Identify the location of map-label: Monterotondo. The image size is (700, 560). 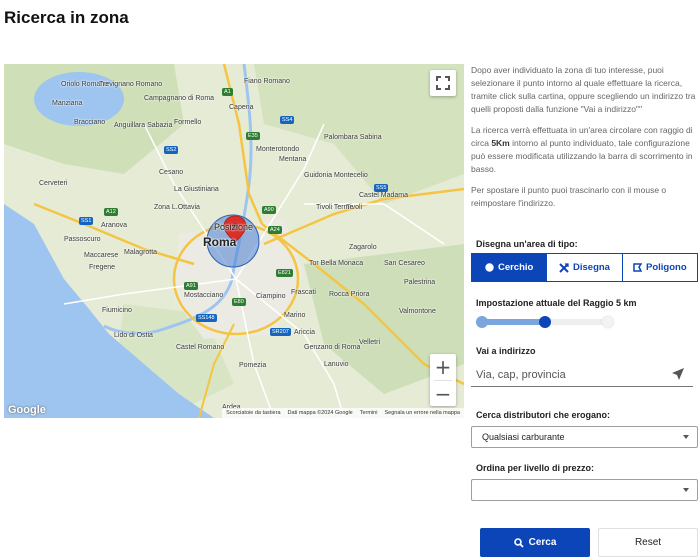
(278, 149).